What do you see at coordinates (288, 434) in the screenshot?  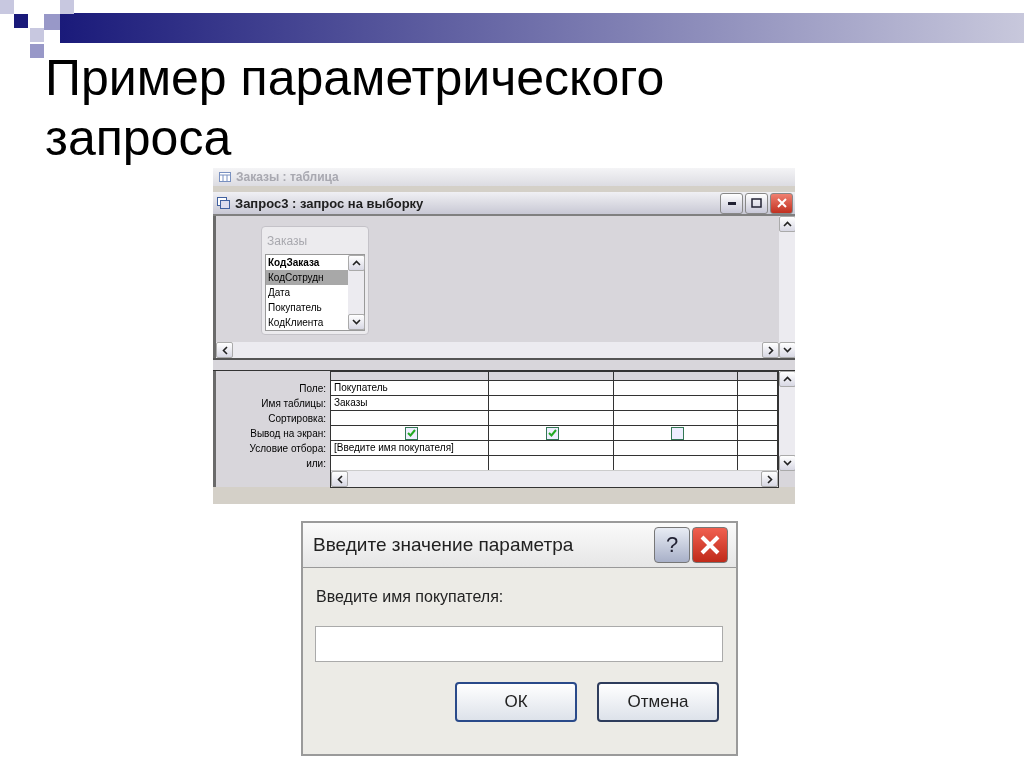 I see `row-label: Вывод на экран:` at bounding box center [288, 434].